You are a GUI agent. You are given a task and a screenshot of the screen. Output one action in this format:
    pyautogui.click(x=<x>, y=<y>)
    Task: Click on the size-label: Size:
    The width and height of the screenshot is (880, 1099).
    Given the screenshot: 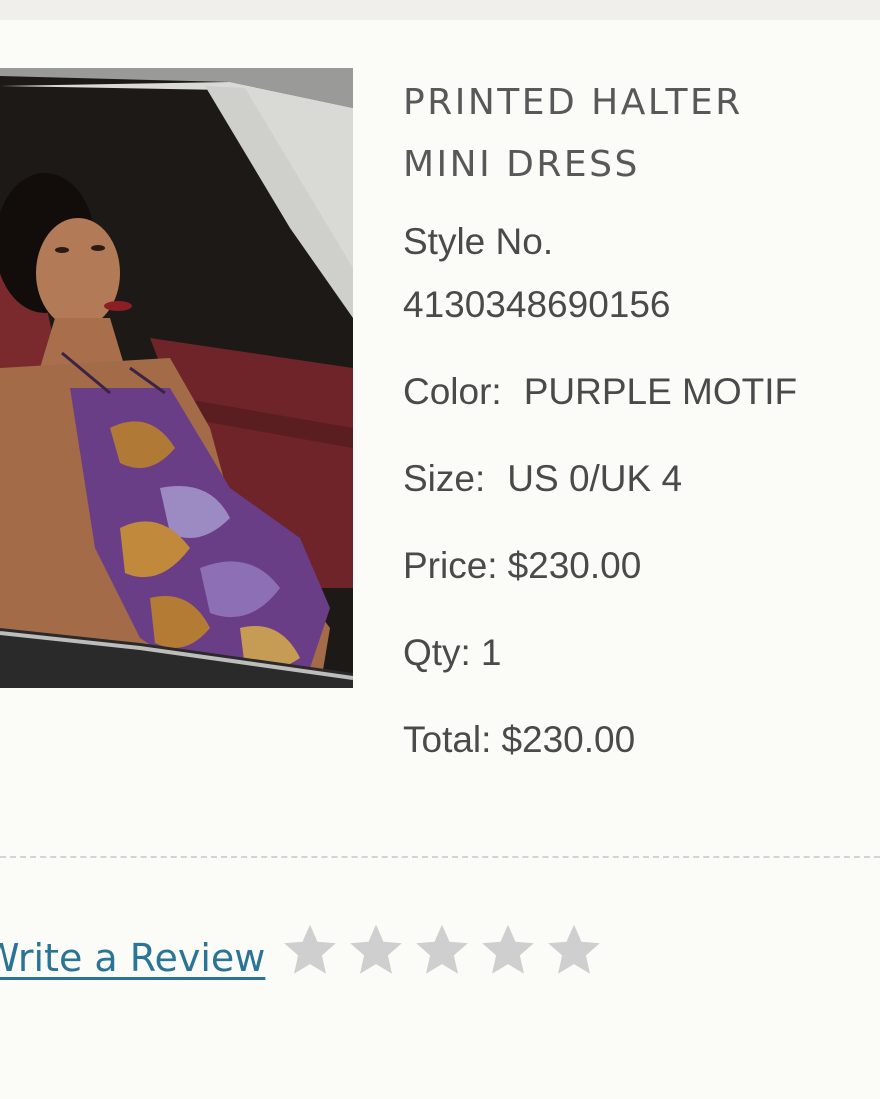 What is the action you would take?
    pyautogui.click(x=444, y=478)
    